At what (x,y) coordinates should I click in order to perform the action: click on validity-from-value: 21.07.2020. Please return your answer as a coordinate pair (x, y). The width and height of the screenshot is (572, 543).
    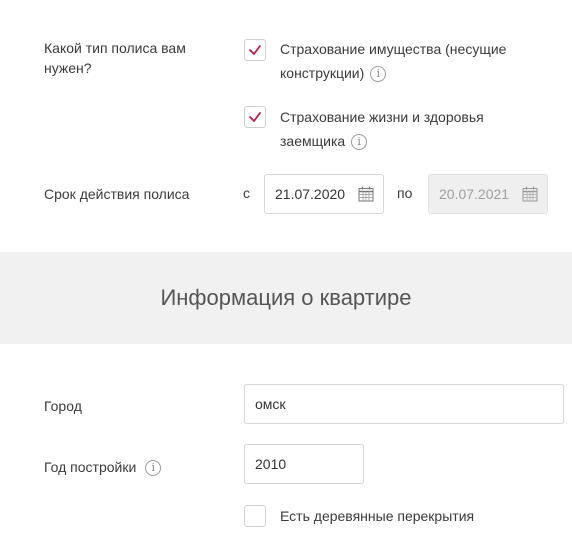
    Looking at the image, I should click on (310, 194).